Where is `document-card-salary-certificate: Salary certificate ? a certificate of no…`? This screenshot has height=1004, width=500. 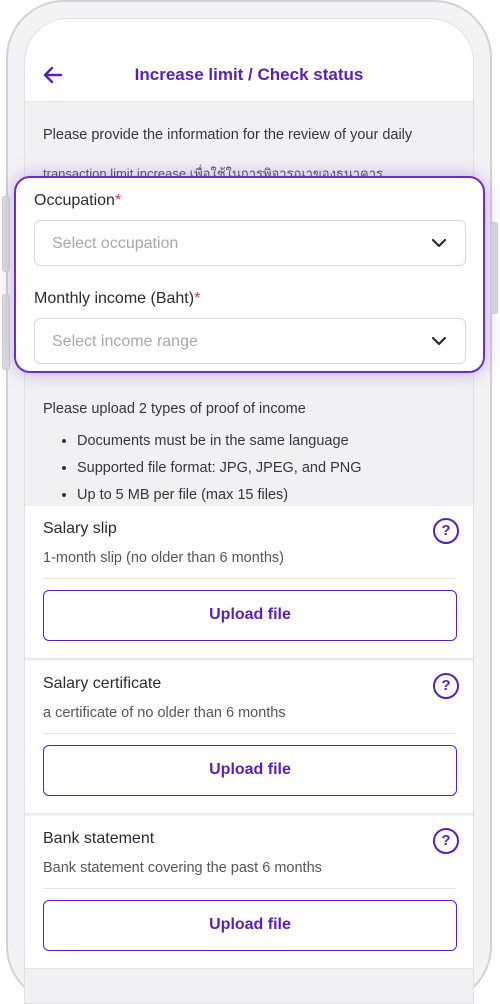
document-card-salary-certificate: Salary certificate ? a certificate of no… is located at coordinates (249, 737).